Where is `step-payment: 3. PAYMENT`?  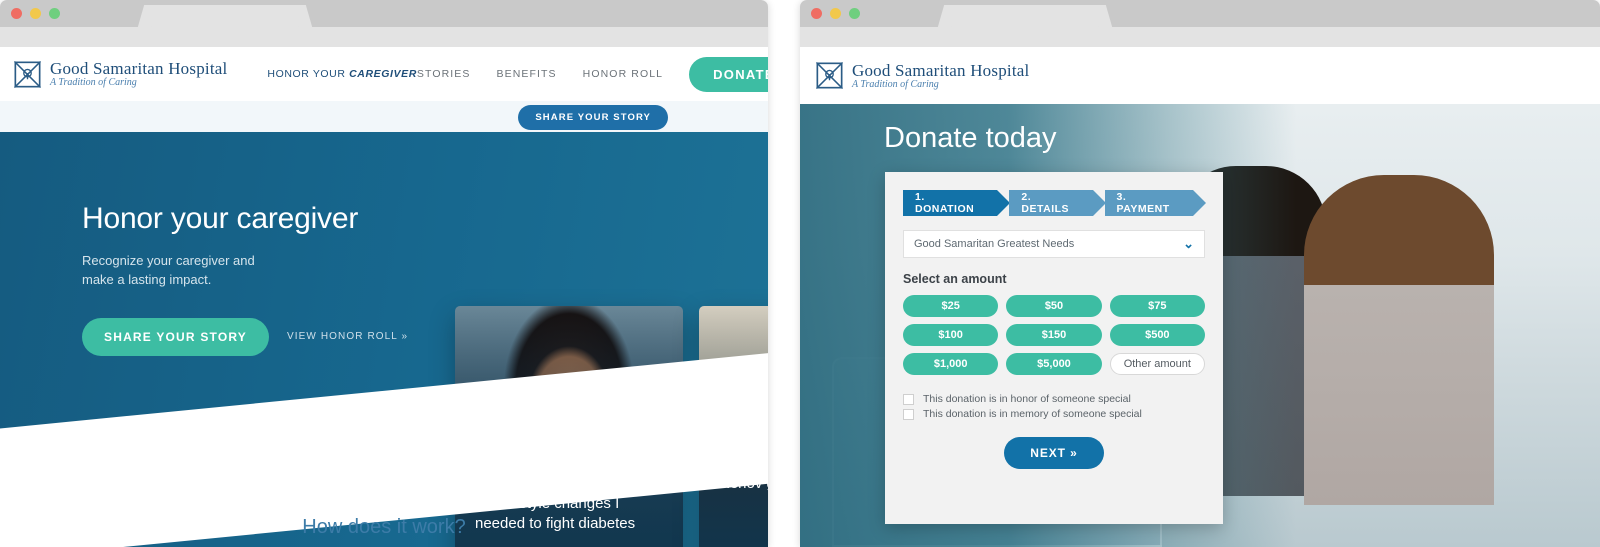
step-payment: 3. PAYMENT is located at coordinates (1155, 203).